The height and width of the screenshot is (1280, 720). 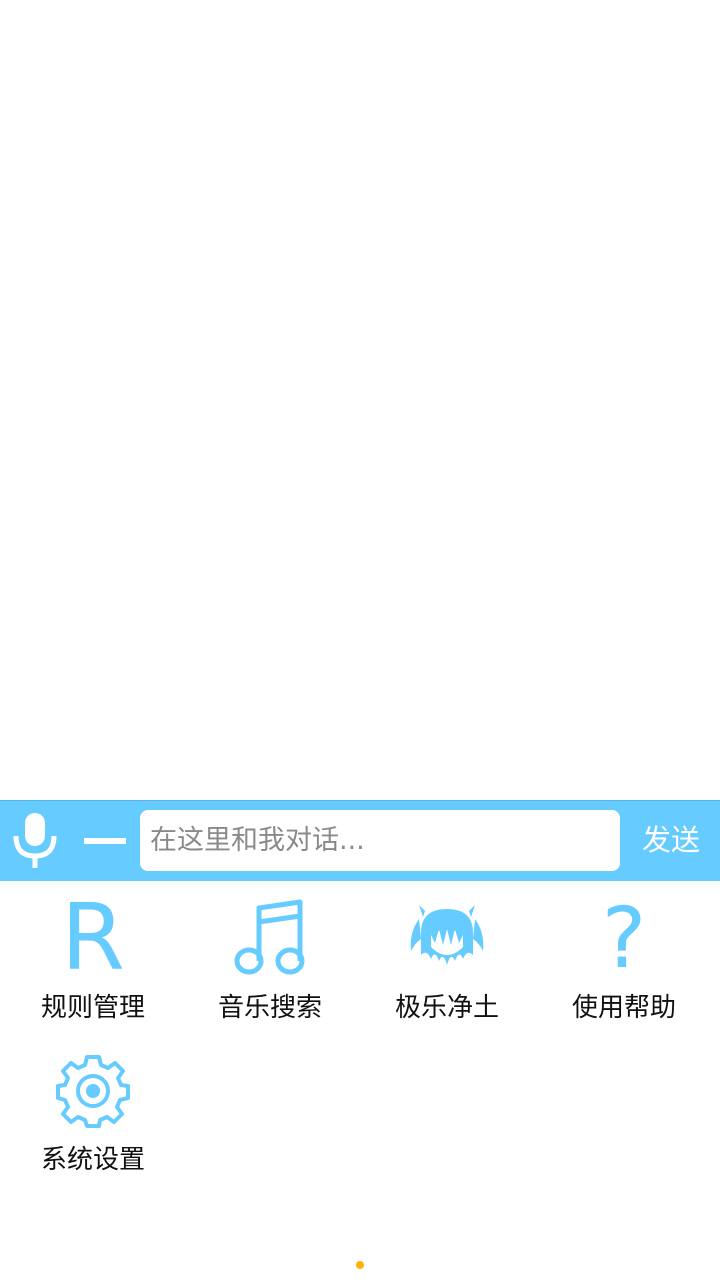 What do you see at coordinates (623, 1008) in the screenshot?
I see `menu-item-label: 使用帮助` at bounding box center [623, 1008].